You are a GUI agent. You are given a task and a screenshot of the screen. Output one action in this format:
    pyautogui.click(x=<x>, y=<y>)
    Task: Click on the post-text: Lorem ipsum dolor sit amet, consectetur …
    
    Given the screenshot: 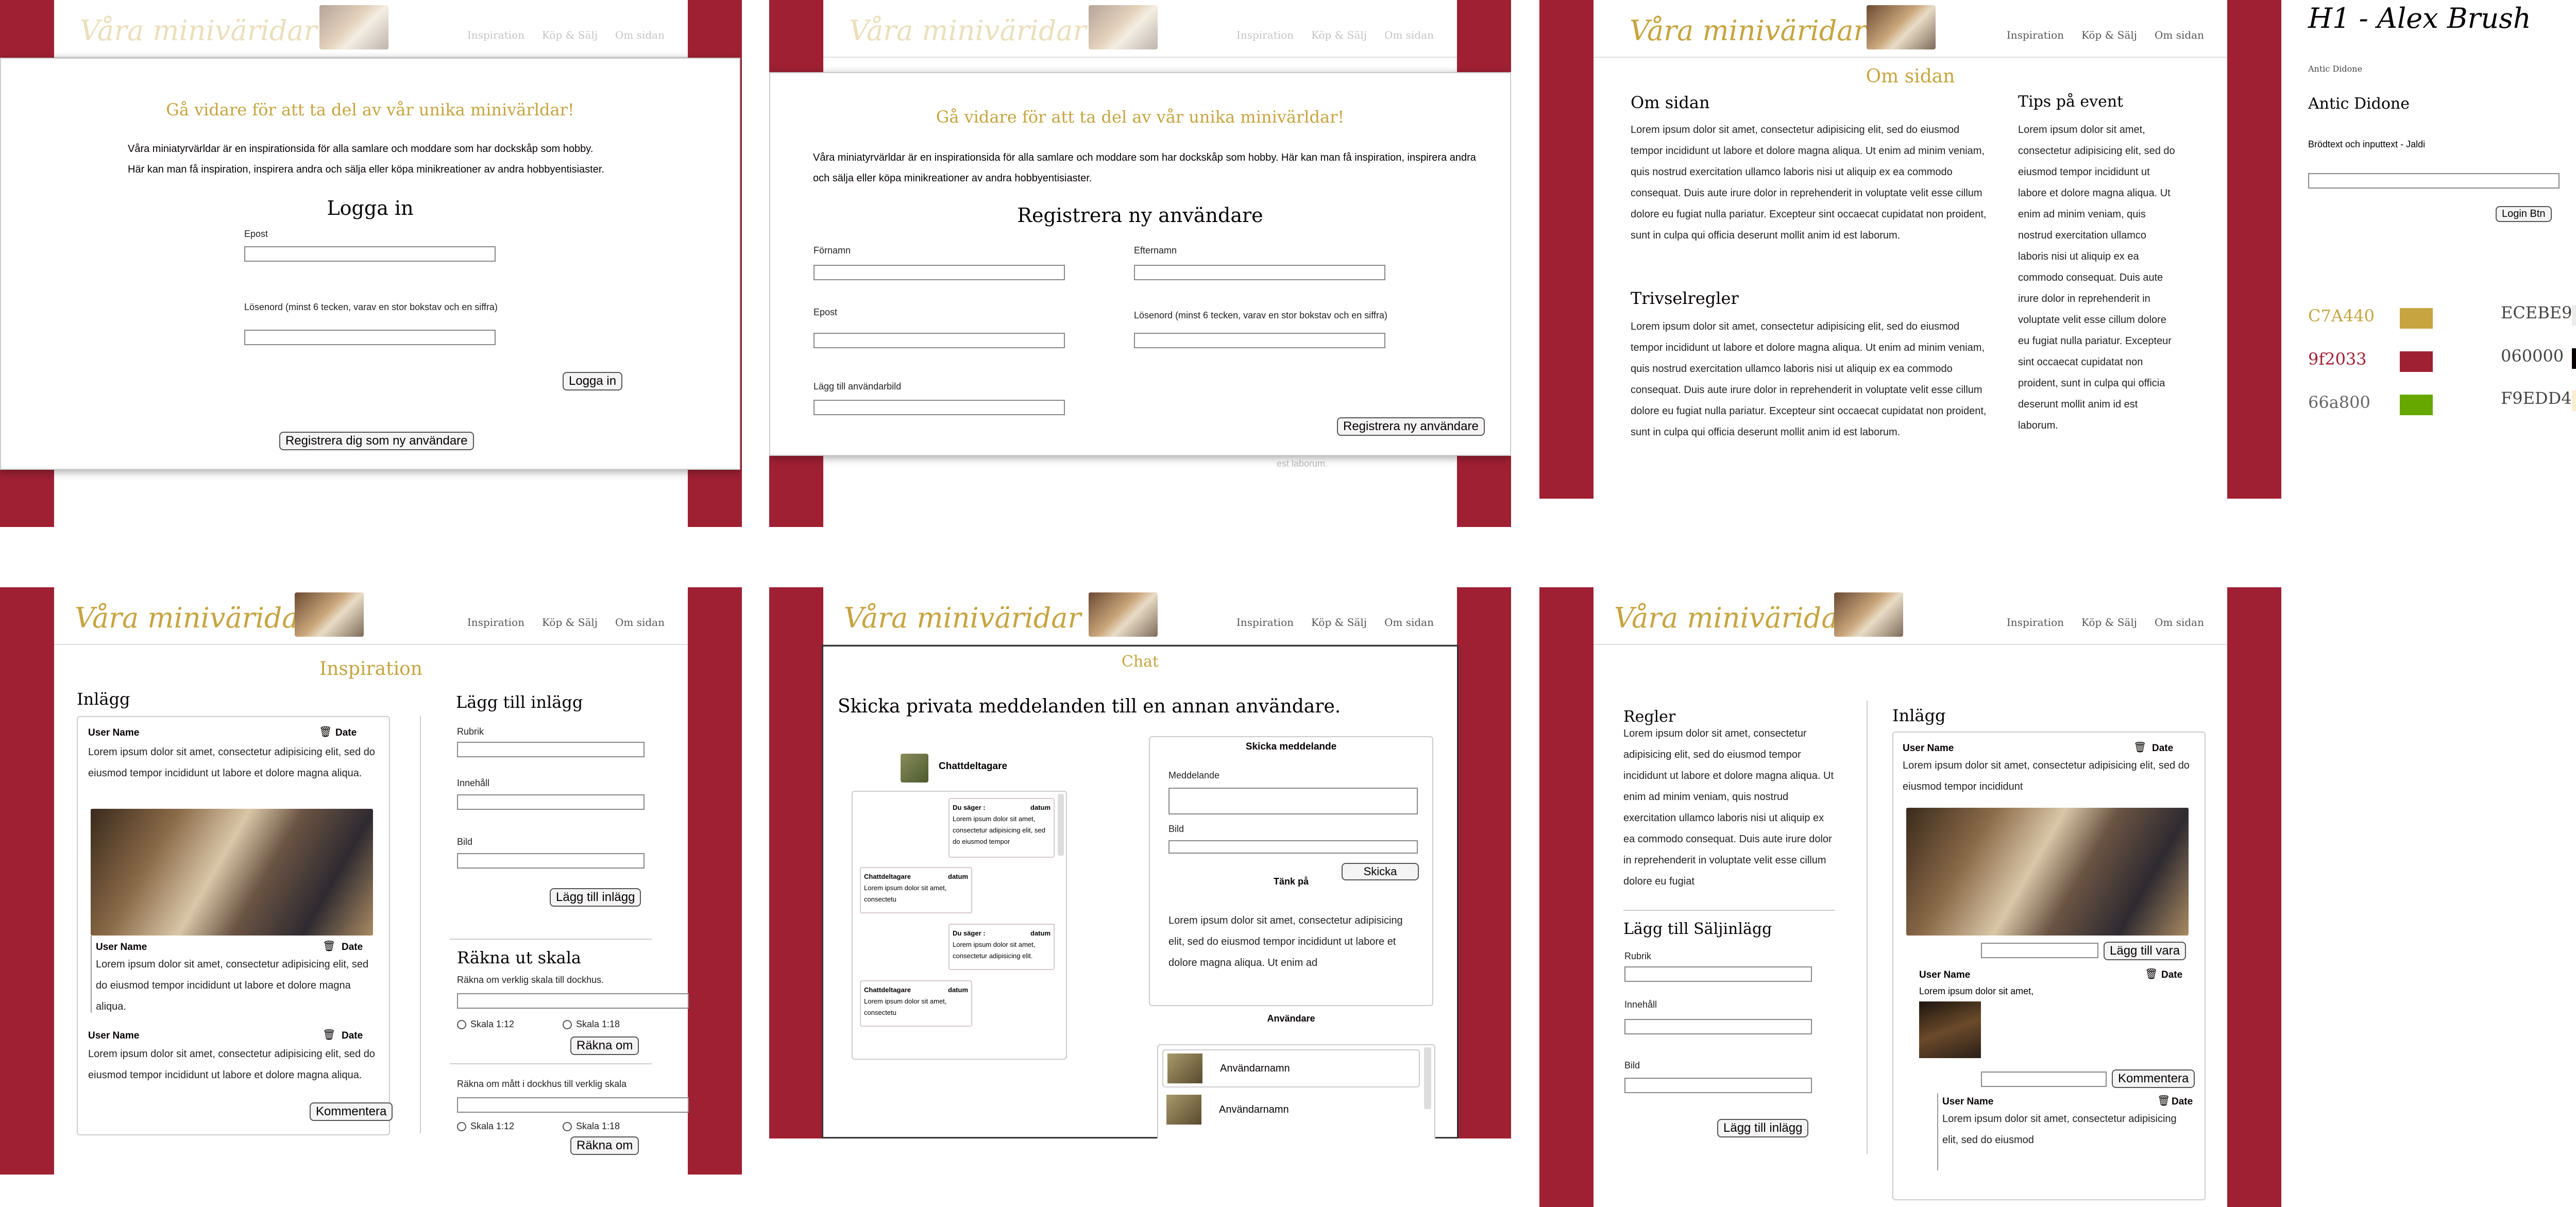 What is the action you would take?
    pyautogui.click(x=2046, y=776)
    